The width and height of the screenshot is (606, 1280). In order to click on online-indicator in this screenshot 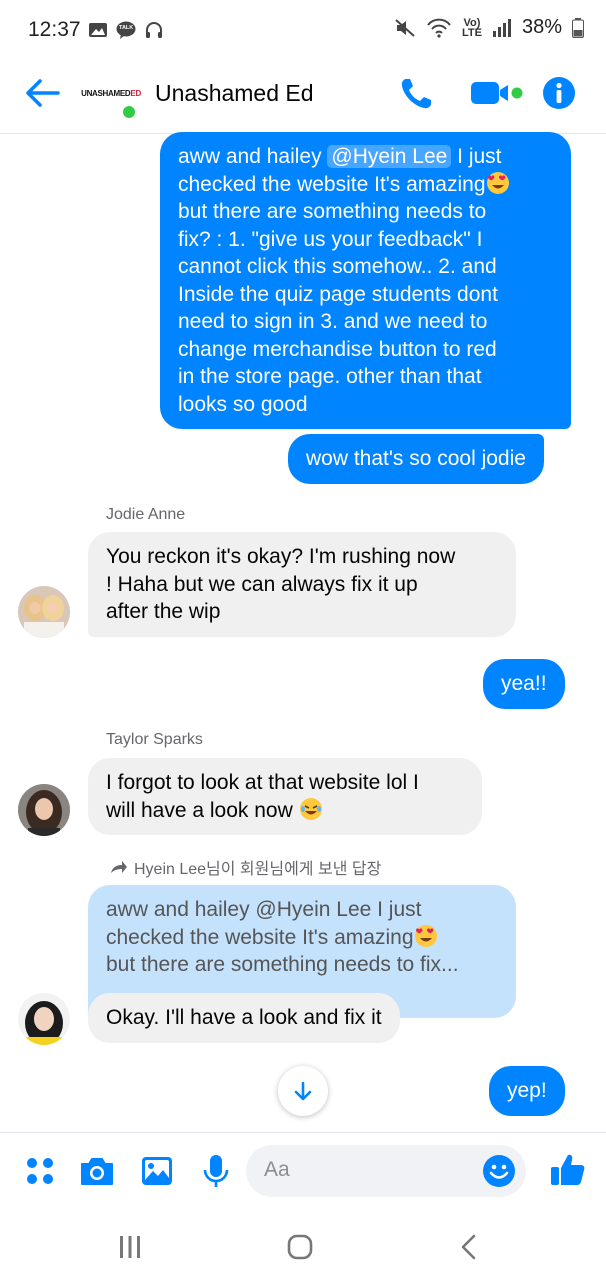, I will do `click(129, 112)`.